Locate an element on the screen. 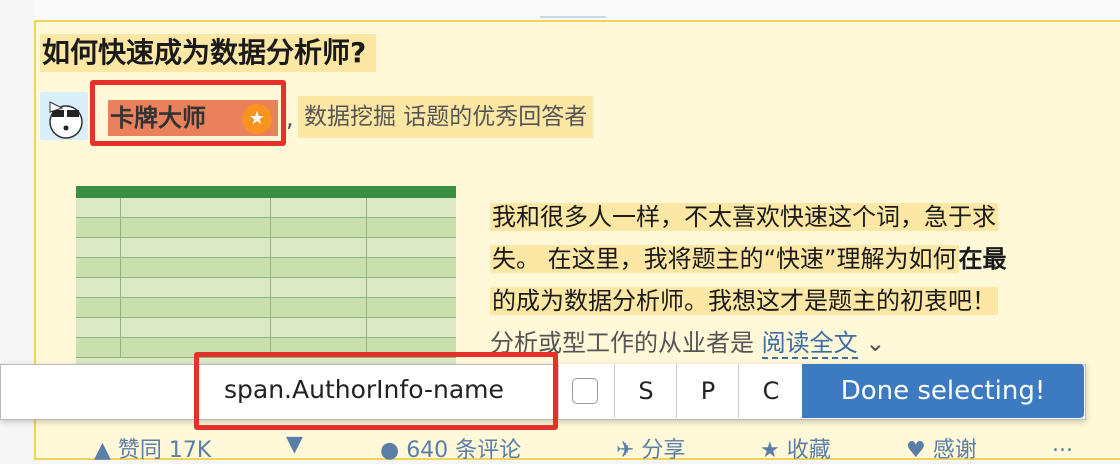 Image resolution: width=1120 pixels, height=464 pixels. thumbnail-header is located at coordinates (266, 192).